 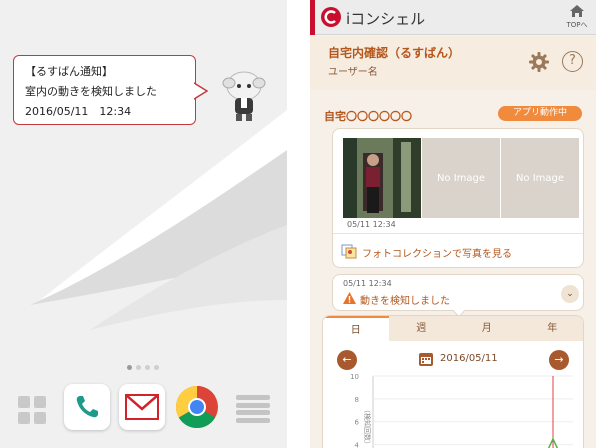 What do you see at coordinates (469, 358) in the screenshot?
I see `current-date: 2016/05/11` at bounding box center [469, 358].